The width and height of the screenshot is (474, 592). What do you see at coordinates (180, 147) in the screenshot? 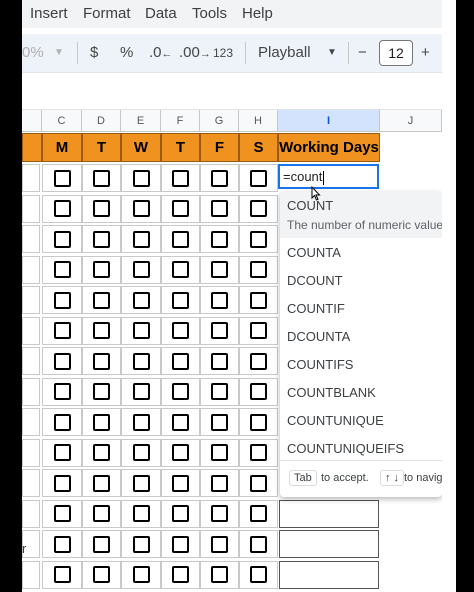
I see `header-cell-thursday: T` at bounding box center [180, 147].